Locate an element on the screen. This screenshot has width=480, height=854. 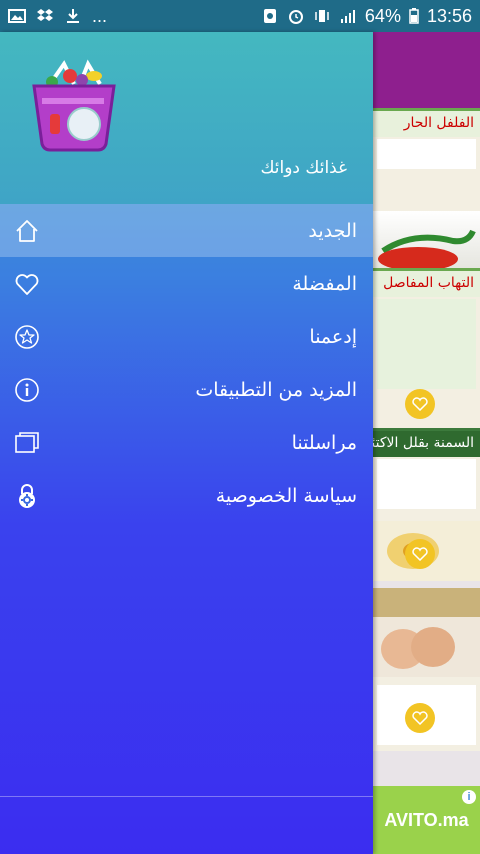
app-bar is located at coordinates (426, 70).